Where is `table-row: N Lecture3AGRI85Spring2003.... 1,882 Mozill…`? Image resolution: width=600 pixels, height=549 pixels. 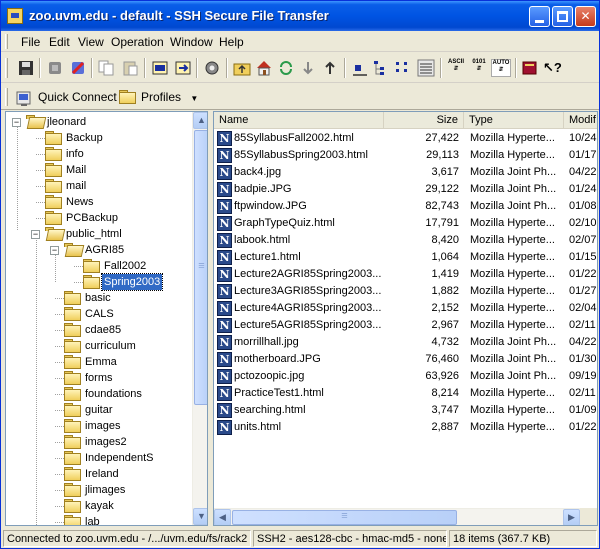 table-row: N Lecture3AGRI85Spring2003.... 1,882 Mozill… is located at coordinates (405, 291).